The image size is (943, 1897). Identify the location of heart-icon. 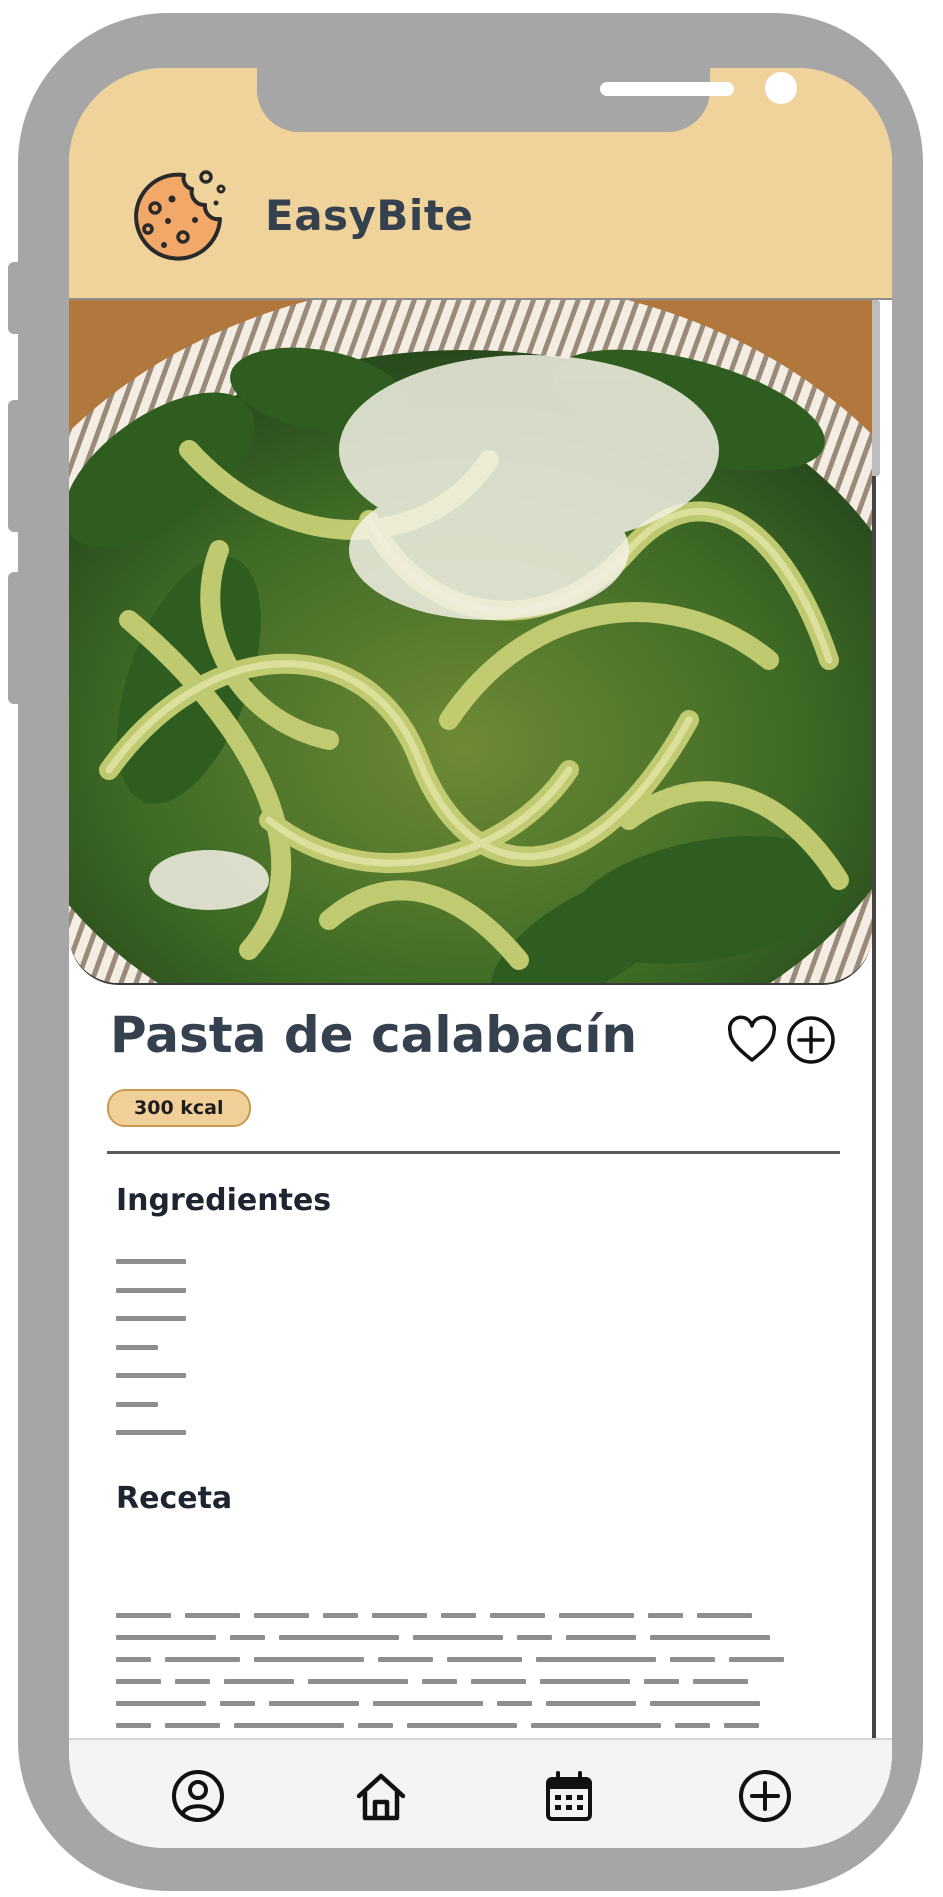
(752, 1040).